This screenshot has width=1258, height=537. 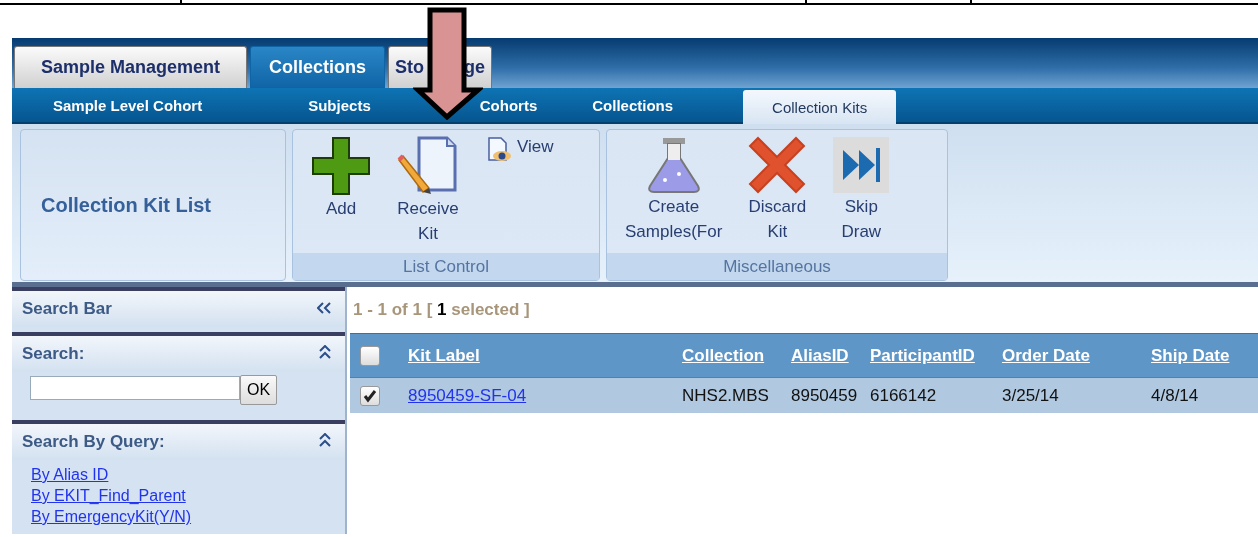 I want to click on plus-icon, so click(x=341, y=166).